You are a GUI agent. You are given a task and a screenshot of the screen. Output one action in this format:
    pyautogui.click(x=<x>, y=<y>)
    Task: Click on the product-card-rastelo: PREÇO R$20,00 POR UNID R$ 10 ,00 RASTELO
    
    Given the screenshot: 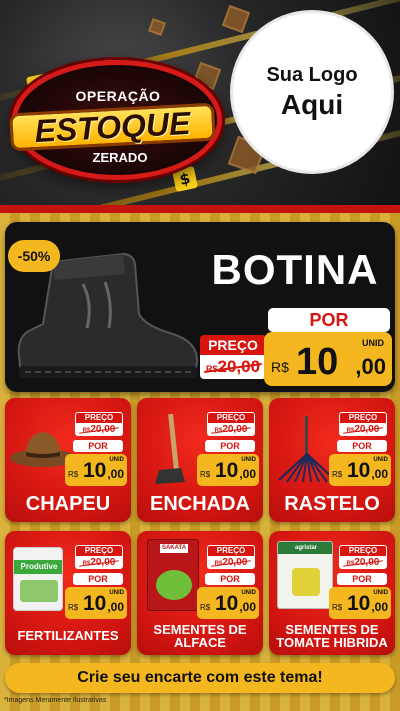 What is the action you would take?
    pyautogui.click(x=332, y=460)
    